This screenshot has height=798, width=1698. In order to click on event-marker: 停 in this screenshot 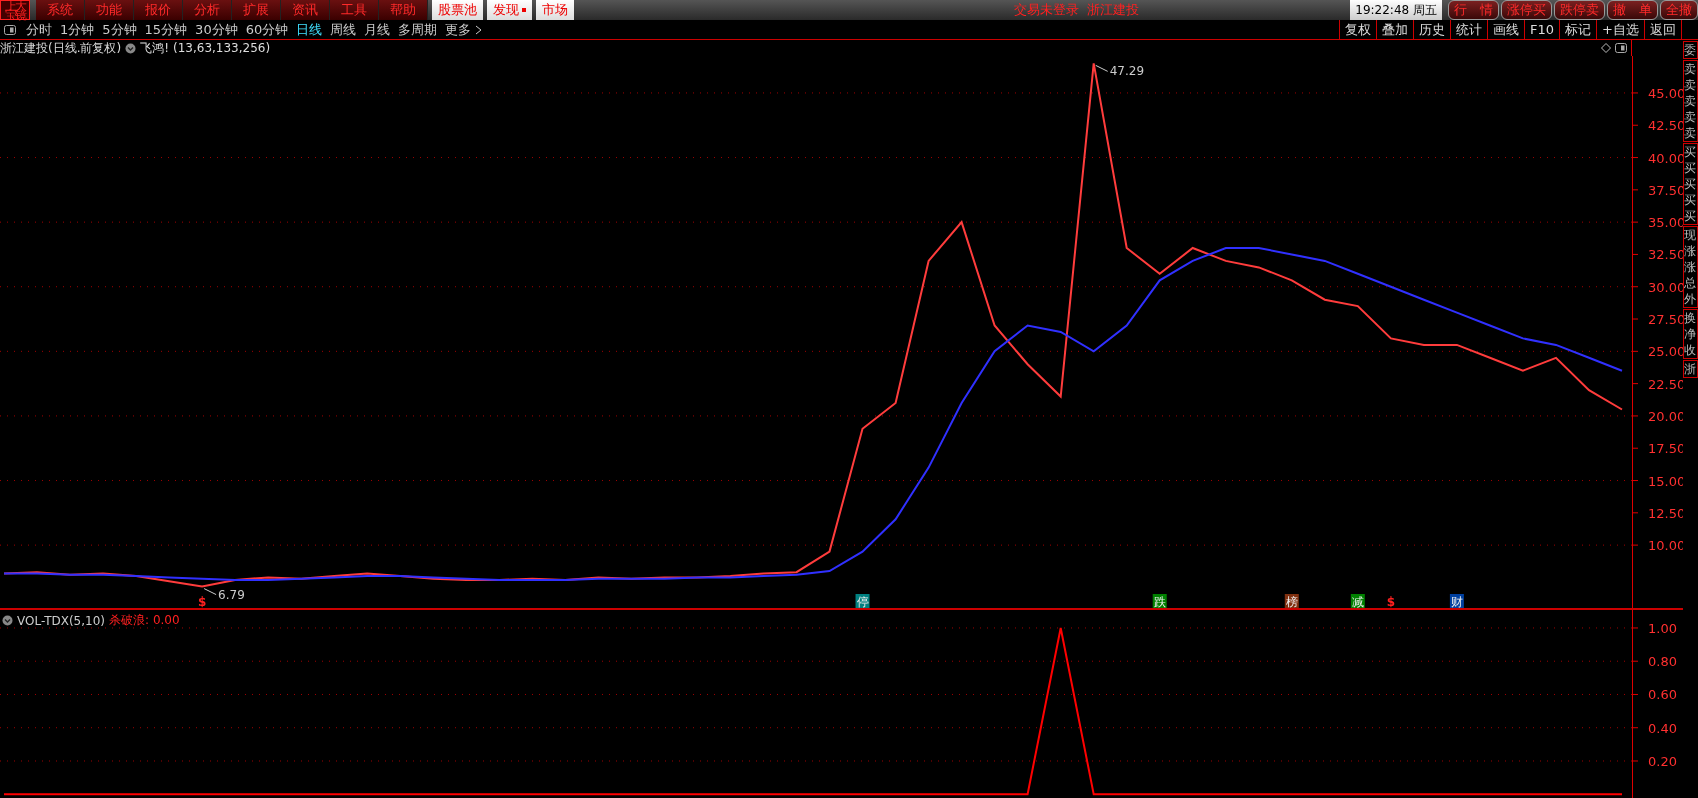, I will do `click(862, 601)`.